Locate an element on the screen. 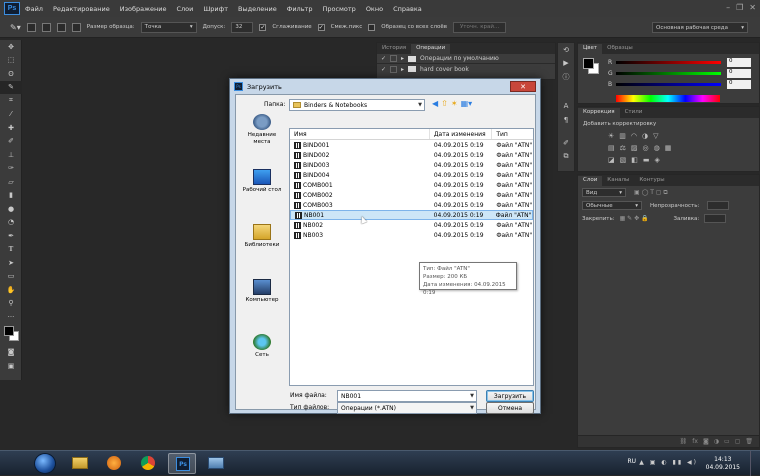 This screenshot has height=476, width=760. file-row: BIND002 04.09.2015 0:19 Файл "ATN" is located at coordinates (411, 155).